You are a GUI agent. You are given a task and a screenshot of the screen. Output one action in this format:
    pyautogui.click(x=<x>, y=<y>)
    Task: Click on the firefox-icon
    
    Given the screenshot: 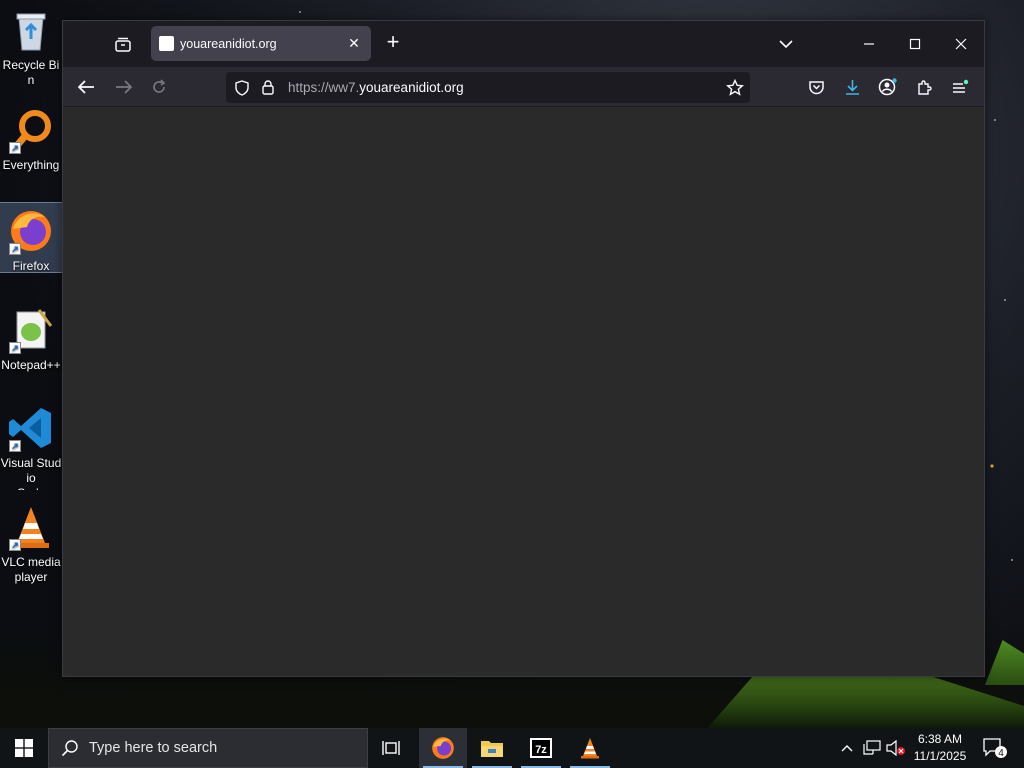 What is the action you would take?
    pyautogui.click(x=443, y=748)
    